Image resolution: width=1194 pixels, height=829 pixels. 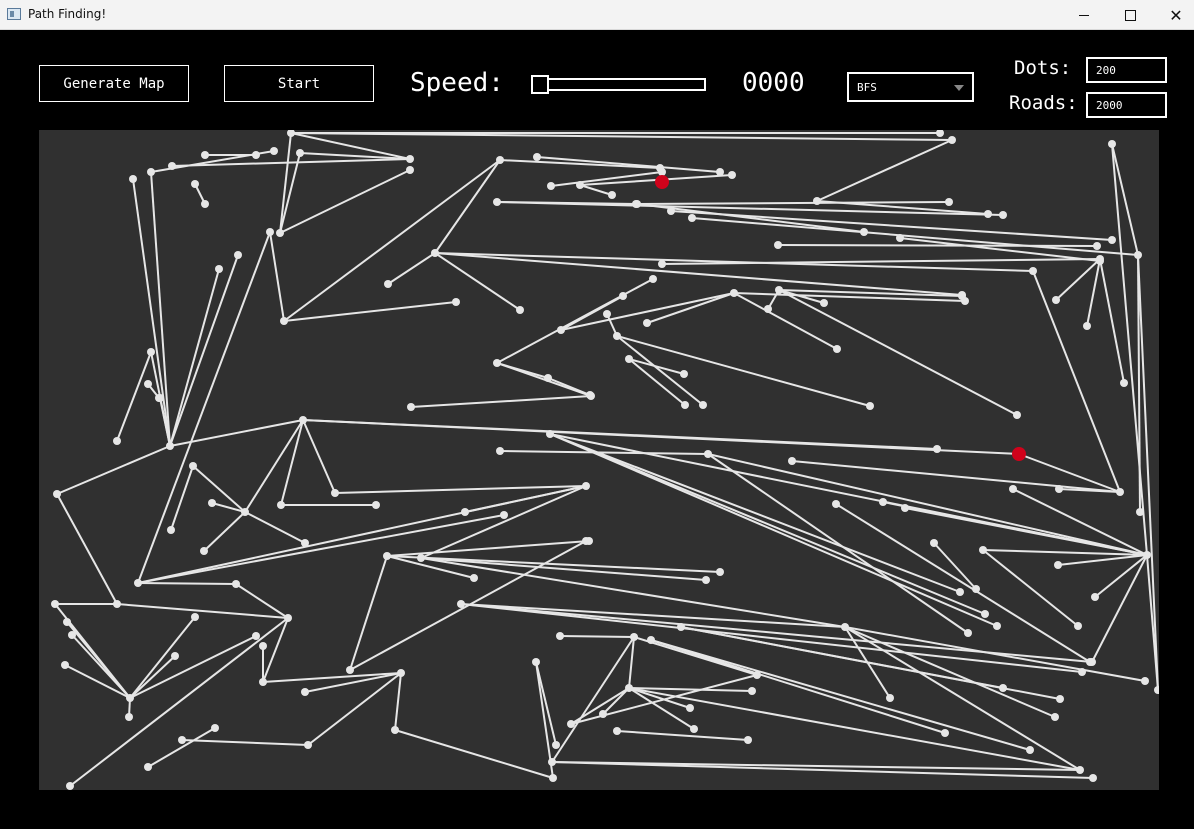 I want to click on dots-input: 200, so click(x=1126, y=70).